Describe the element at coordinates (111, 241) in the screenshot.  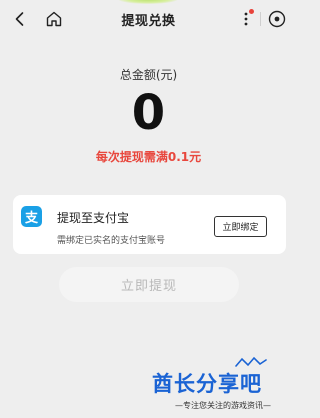
I see `alipay-card-subtitle: 需绑定已实名的支付宝账号` at that location.